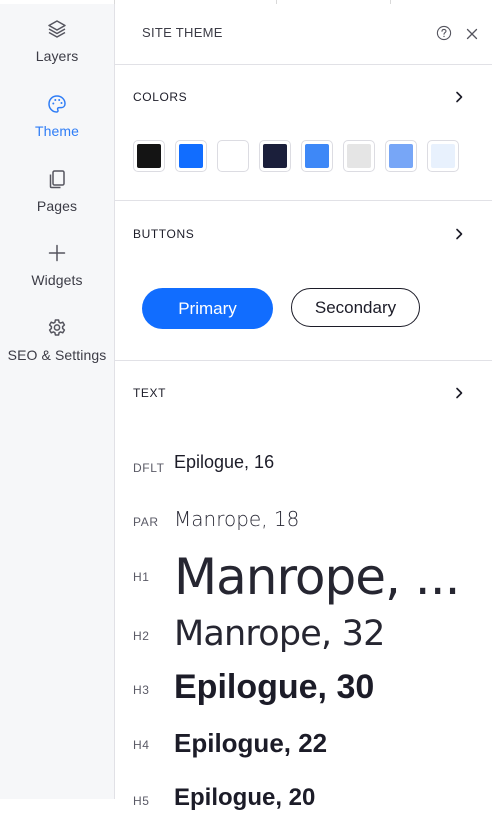  What do you see at coordinates (146, 522) in the screenshot?
I see `text-style-tag: PAR` at bounding box center [146, 522].